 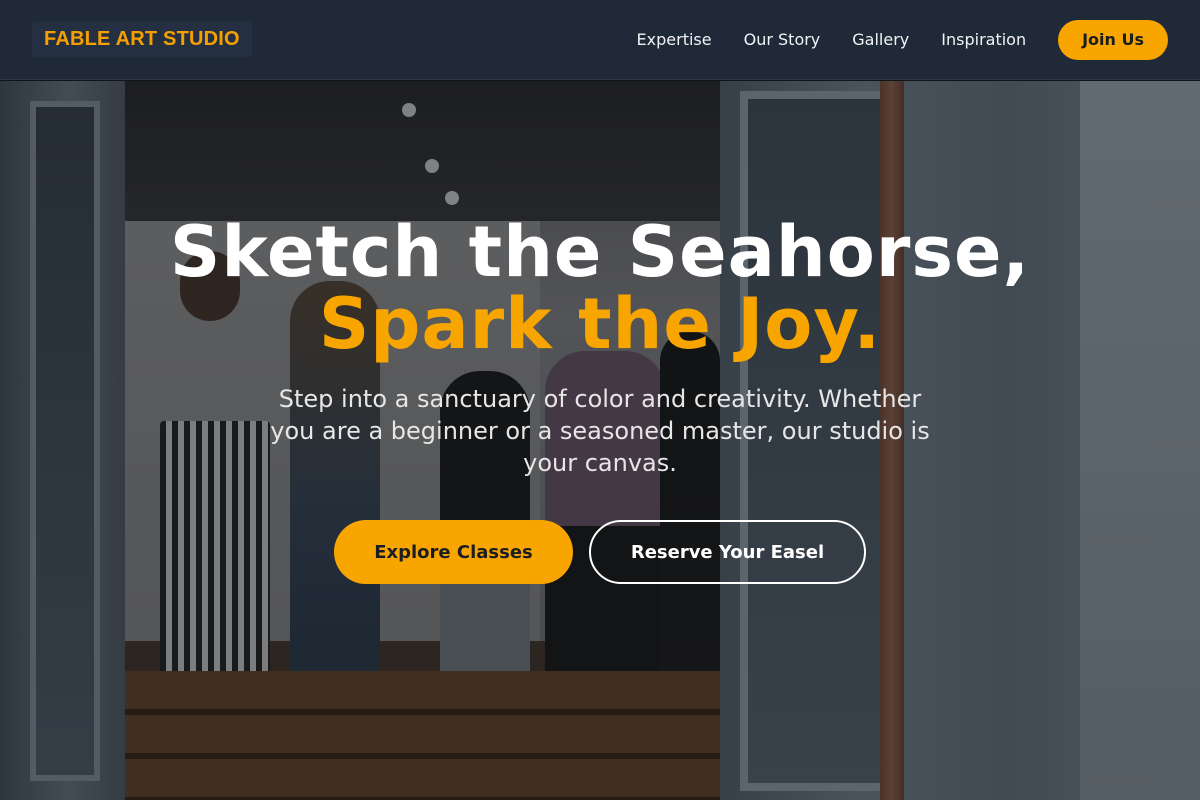 I want to click on explore-classes-button: Explore Classes, so click(x=453, y=552).